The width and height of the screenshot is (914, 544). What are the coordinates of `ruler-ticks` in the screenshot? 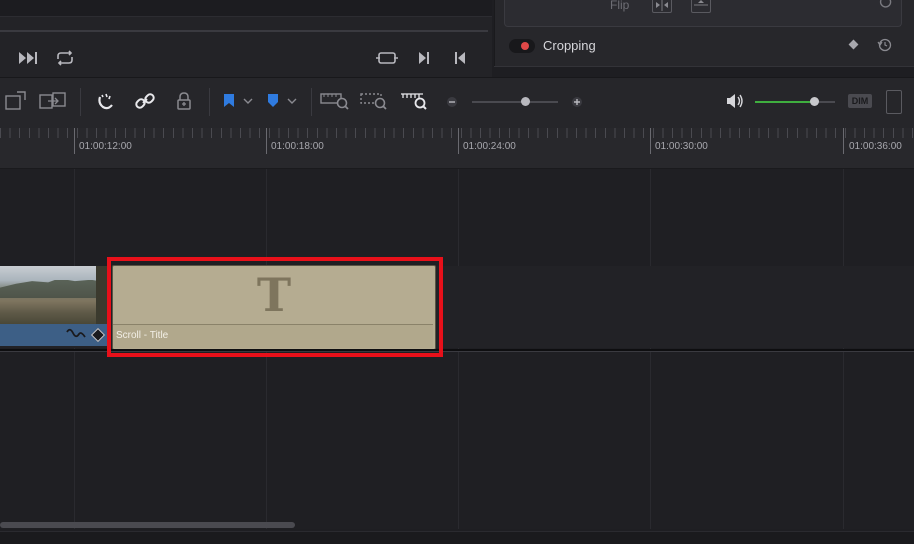 It's located at (457, 133).